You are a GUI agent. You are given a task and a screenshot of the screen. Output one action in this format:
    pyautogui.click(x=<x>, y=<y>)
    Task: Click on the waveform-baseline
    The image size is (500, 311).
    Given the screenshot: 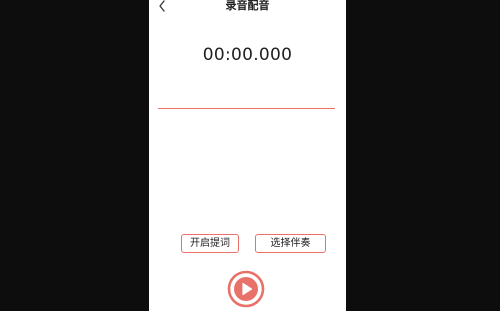 What is the action you would take?
    pyautogui.click(x=246, y=108)
    